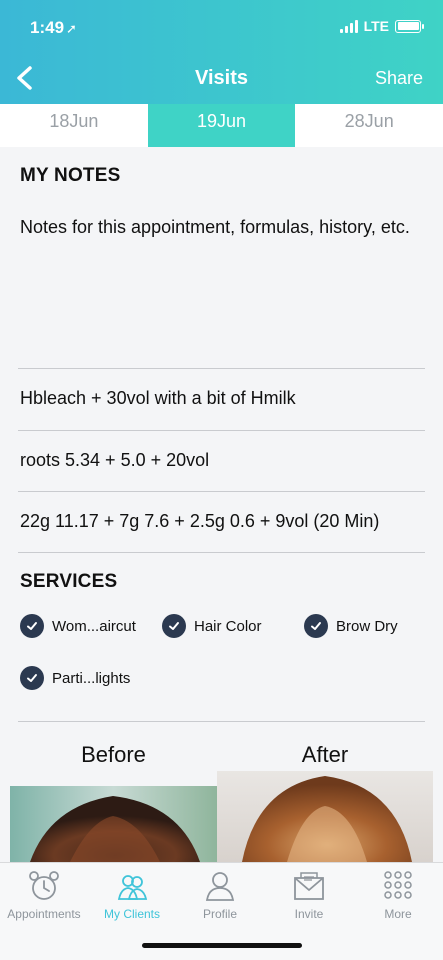 Image resolution: width=443 pixels, height=960 pixels. I want to click on alarm-clock-icon, so click(44, 885).